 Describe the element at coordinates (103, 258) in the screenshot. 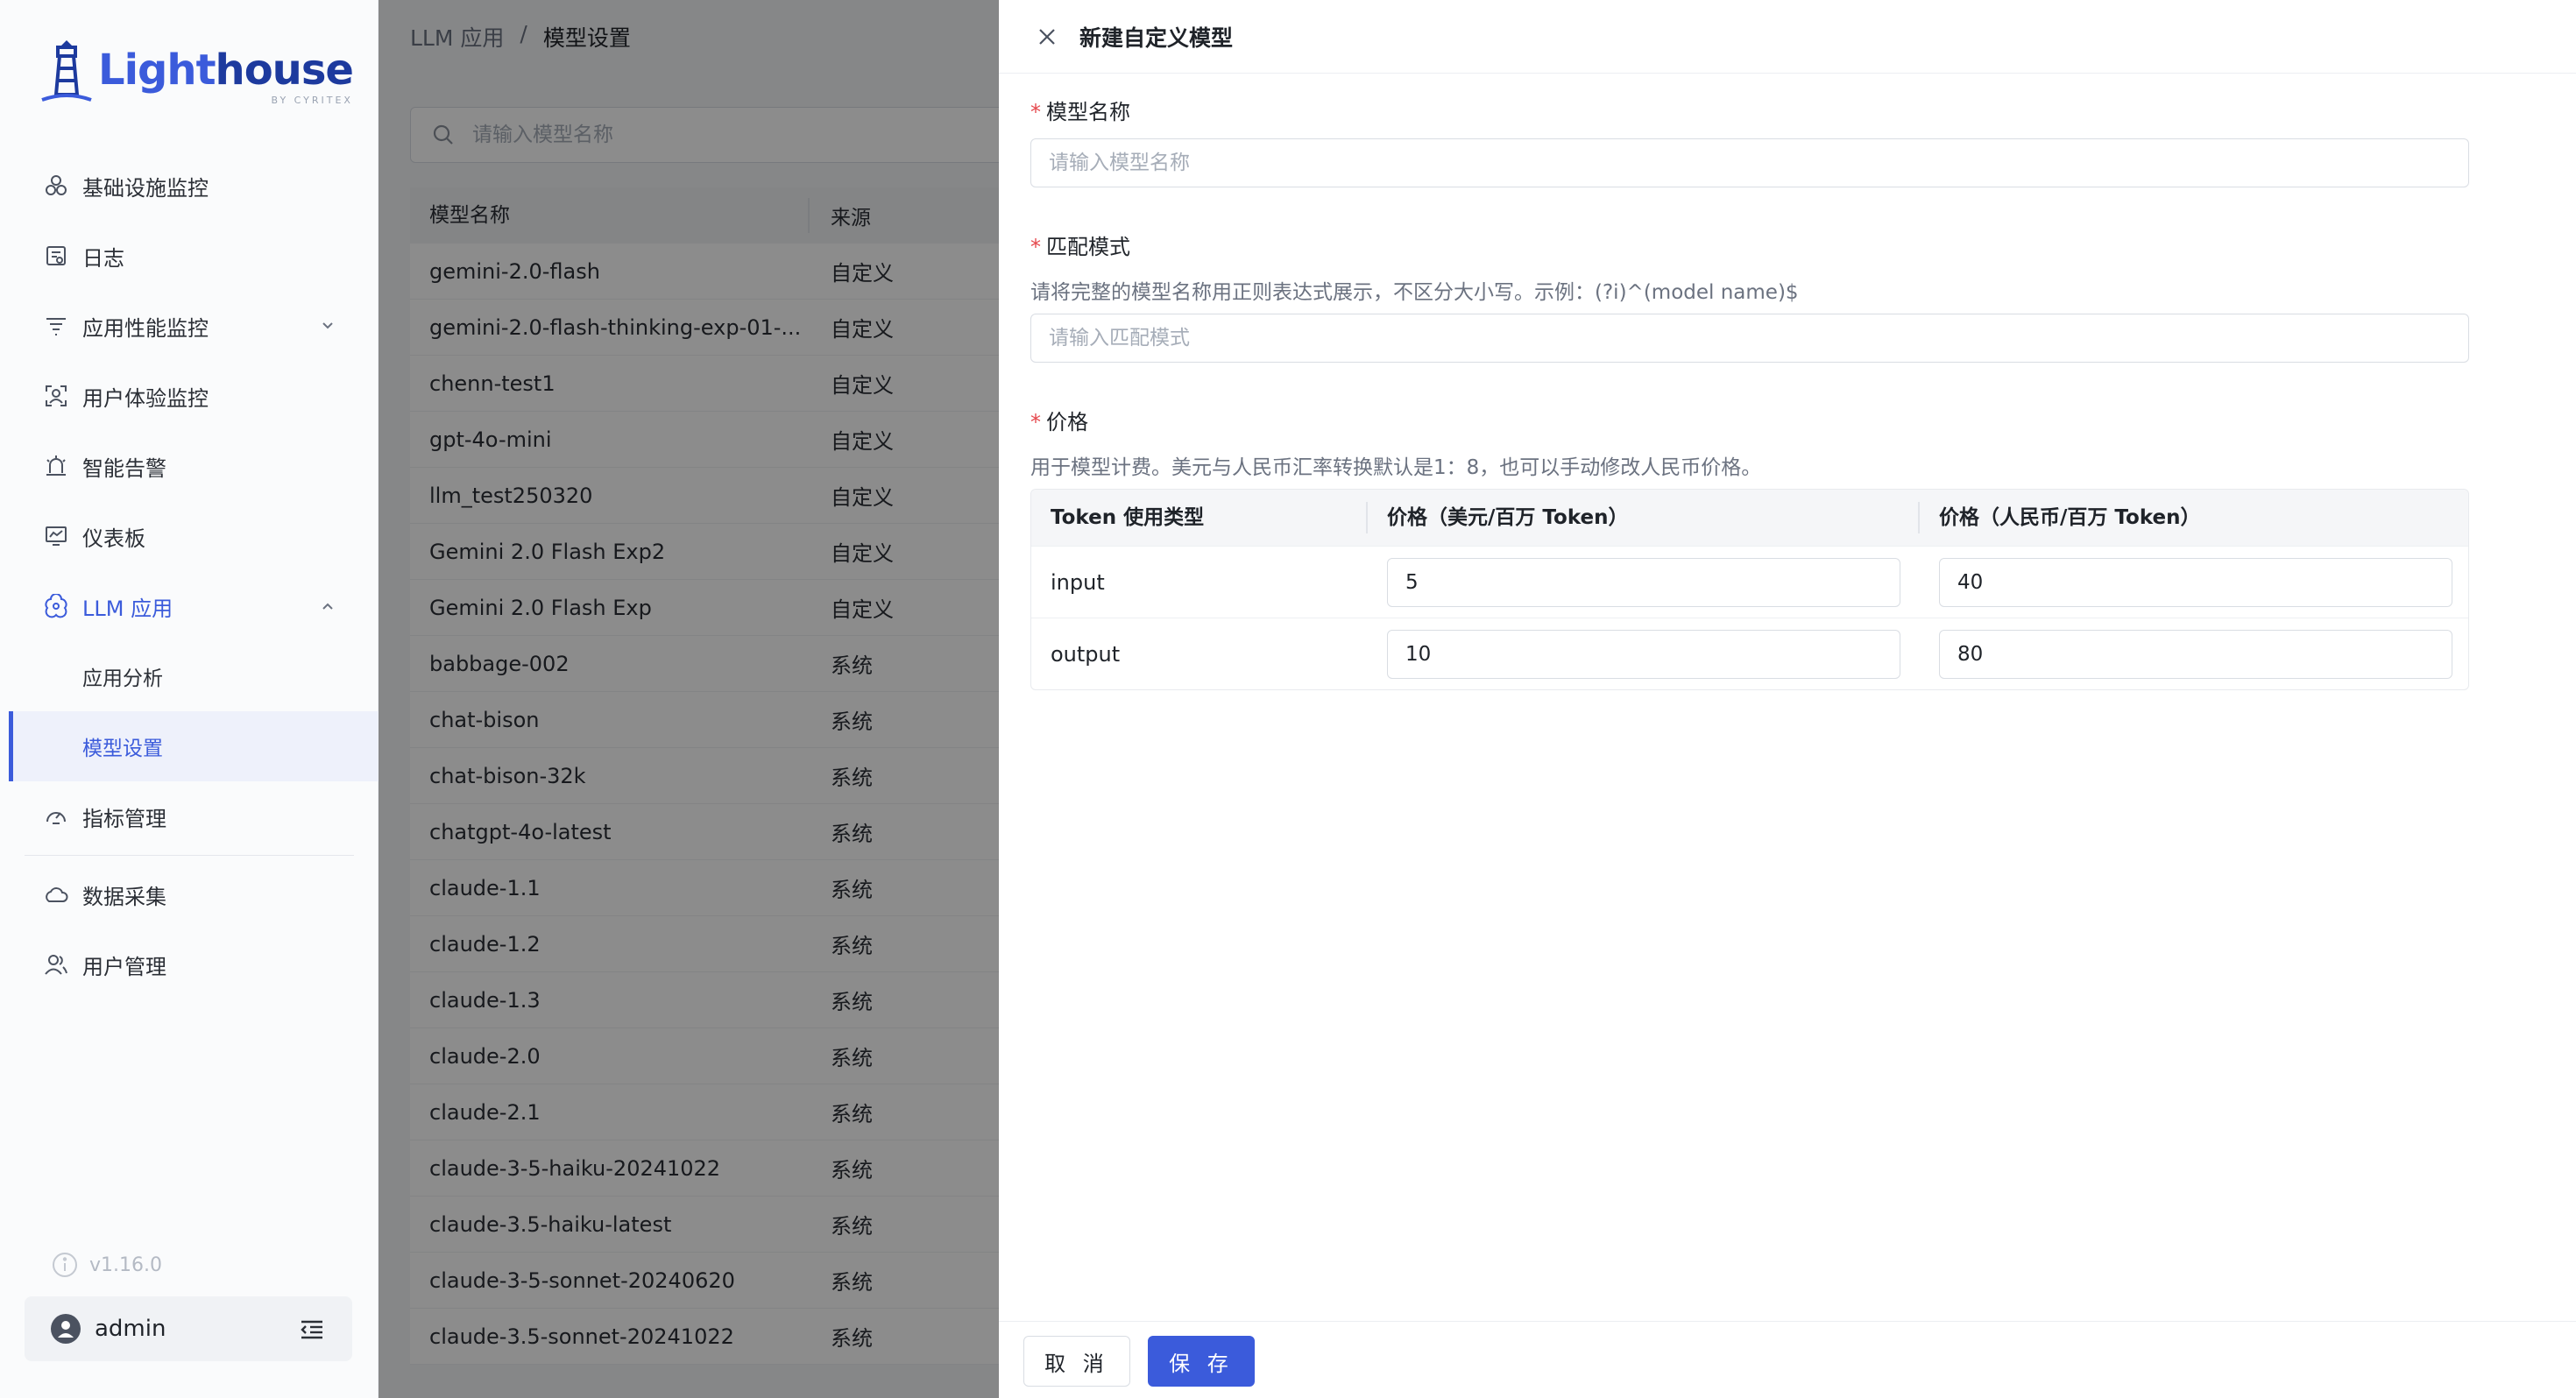

I see `sidebar-item-label: 日志` at that location.